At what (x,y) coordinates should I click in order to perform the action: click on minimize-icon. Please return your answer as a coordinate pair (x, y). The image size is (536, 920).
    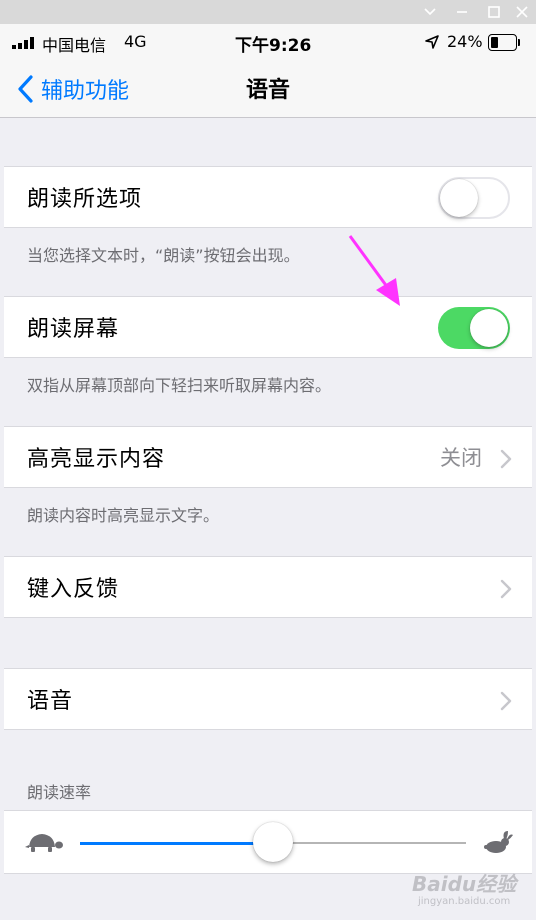
    Looking at the image, I should click on (462, 12).